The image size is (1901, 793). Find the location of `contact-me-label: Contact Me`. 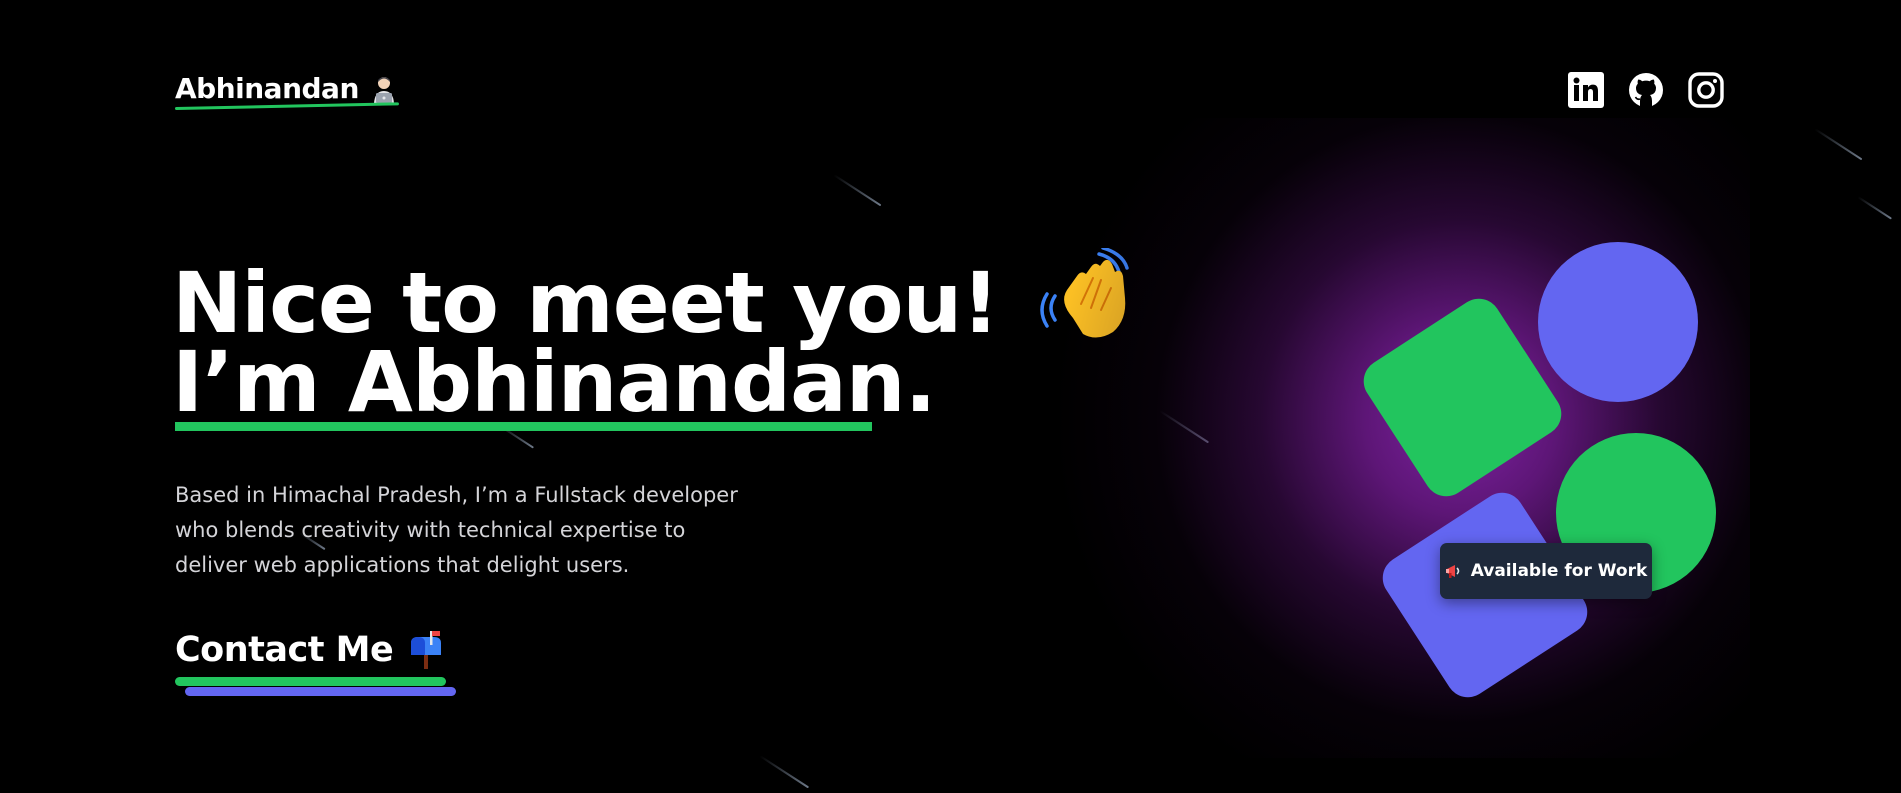

contact-me-label: Contact Me is located at coordinates (284, 650).